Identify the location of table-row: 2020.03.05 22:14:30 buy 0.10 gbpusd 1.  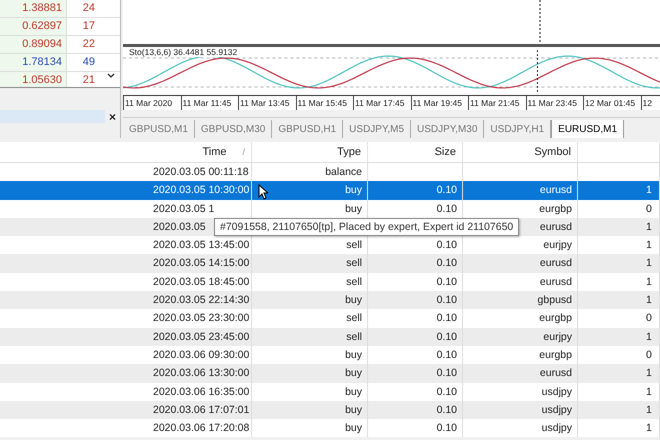
(330, 300).